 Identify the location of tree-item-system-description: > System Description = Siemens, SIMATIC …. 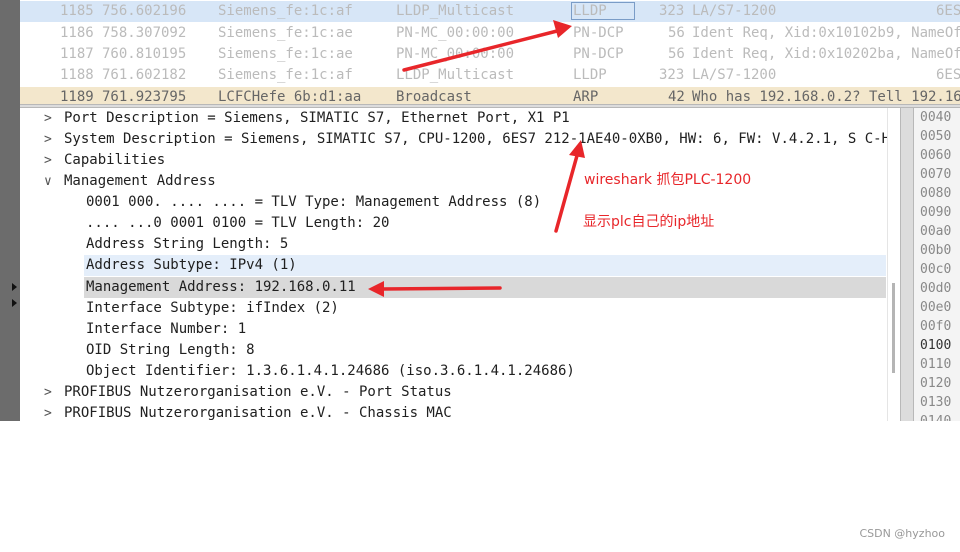
(455, 139).